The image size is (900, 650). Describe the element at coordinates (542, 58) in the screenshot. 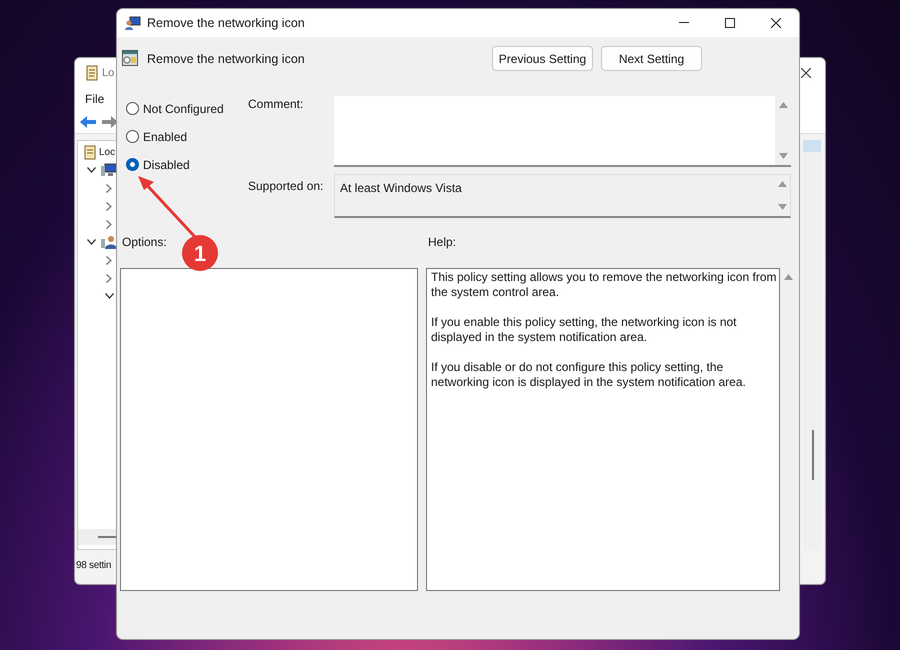

I see `previous-setting-button: Previous Setting` at that location.